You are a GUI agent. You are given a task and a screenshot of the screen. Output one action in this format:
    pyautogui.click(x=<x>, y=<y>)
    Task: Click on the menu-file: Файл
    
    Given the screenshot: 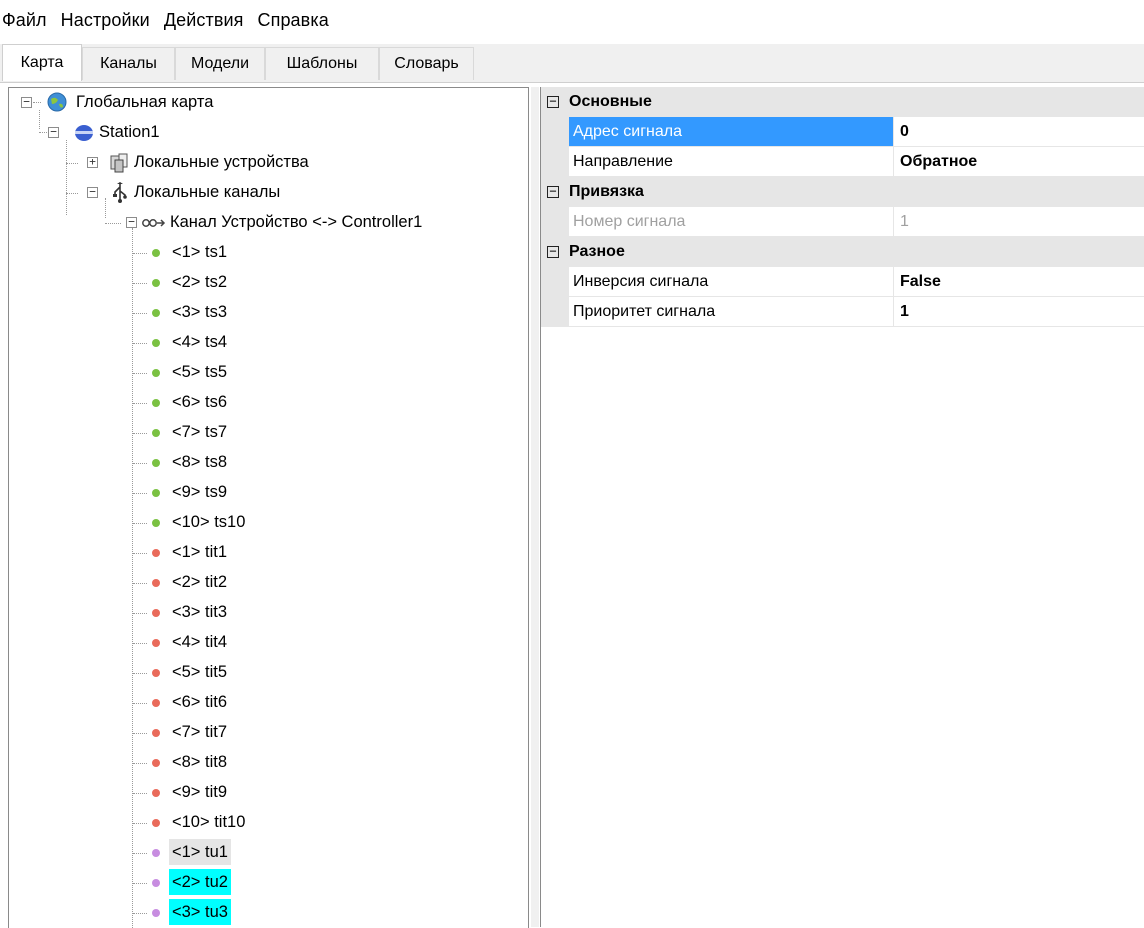 What is the action you would take?
    pyautogui.click(x=29, y=20)
    